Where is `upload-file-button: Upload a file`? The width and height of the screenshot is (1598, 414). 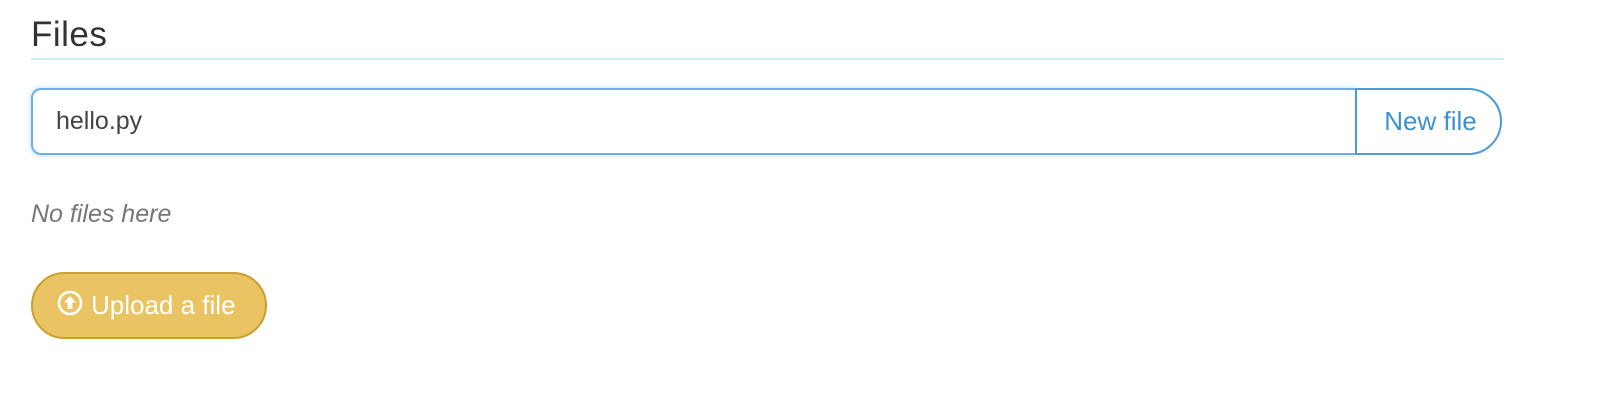 upload-file-button: Upload a file is located at coordinates (149, 305).